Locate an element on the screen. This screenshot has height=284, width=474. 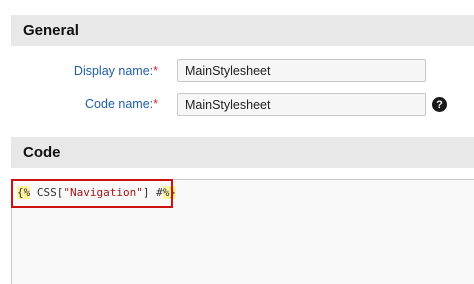
help-glyph: ? is located at coordinates (439, 104).